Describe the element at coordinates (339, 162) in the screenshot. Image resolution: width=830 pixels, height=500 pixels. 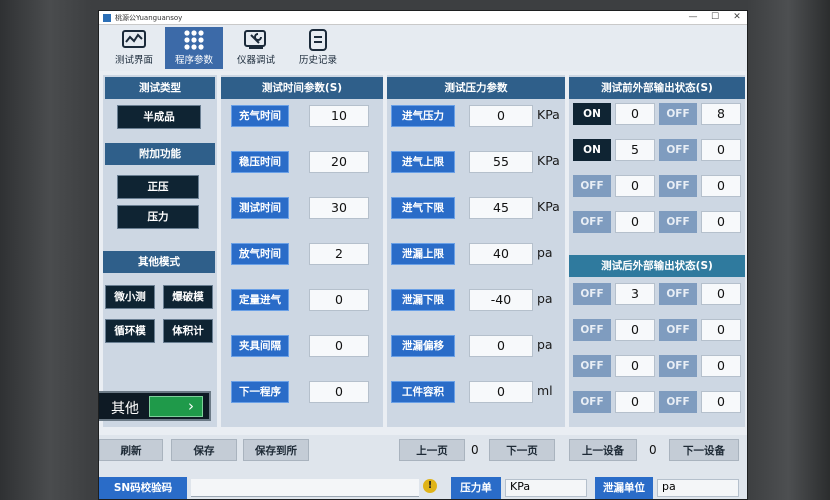
I see `time-param-input: 20` at that location.